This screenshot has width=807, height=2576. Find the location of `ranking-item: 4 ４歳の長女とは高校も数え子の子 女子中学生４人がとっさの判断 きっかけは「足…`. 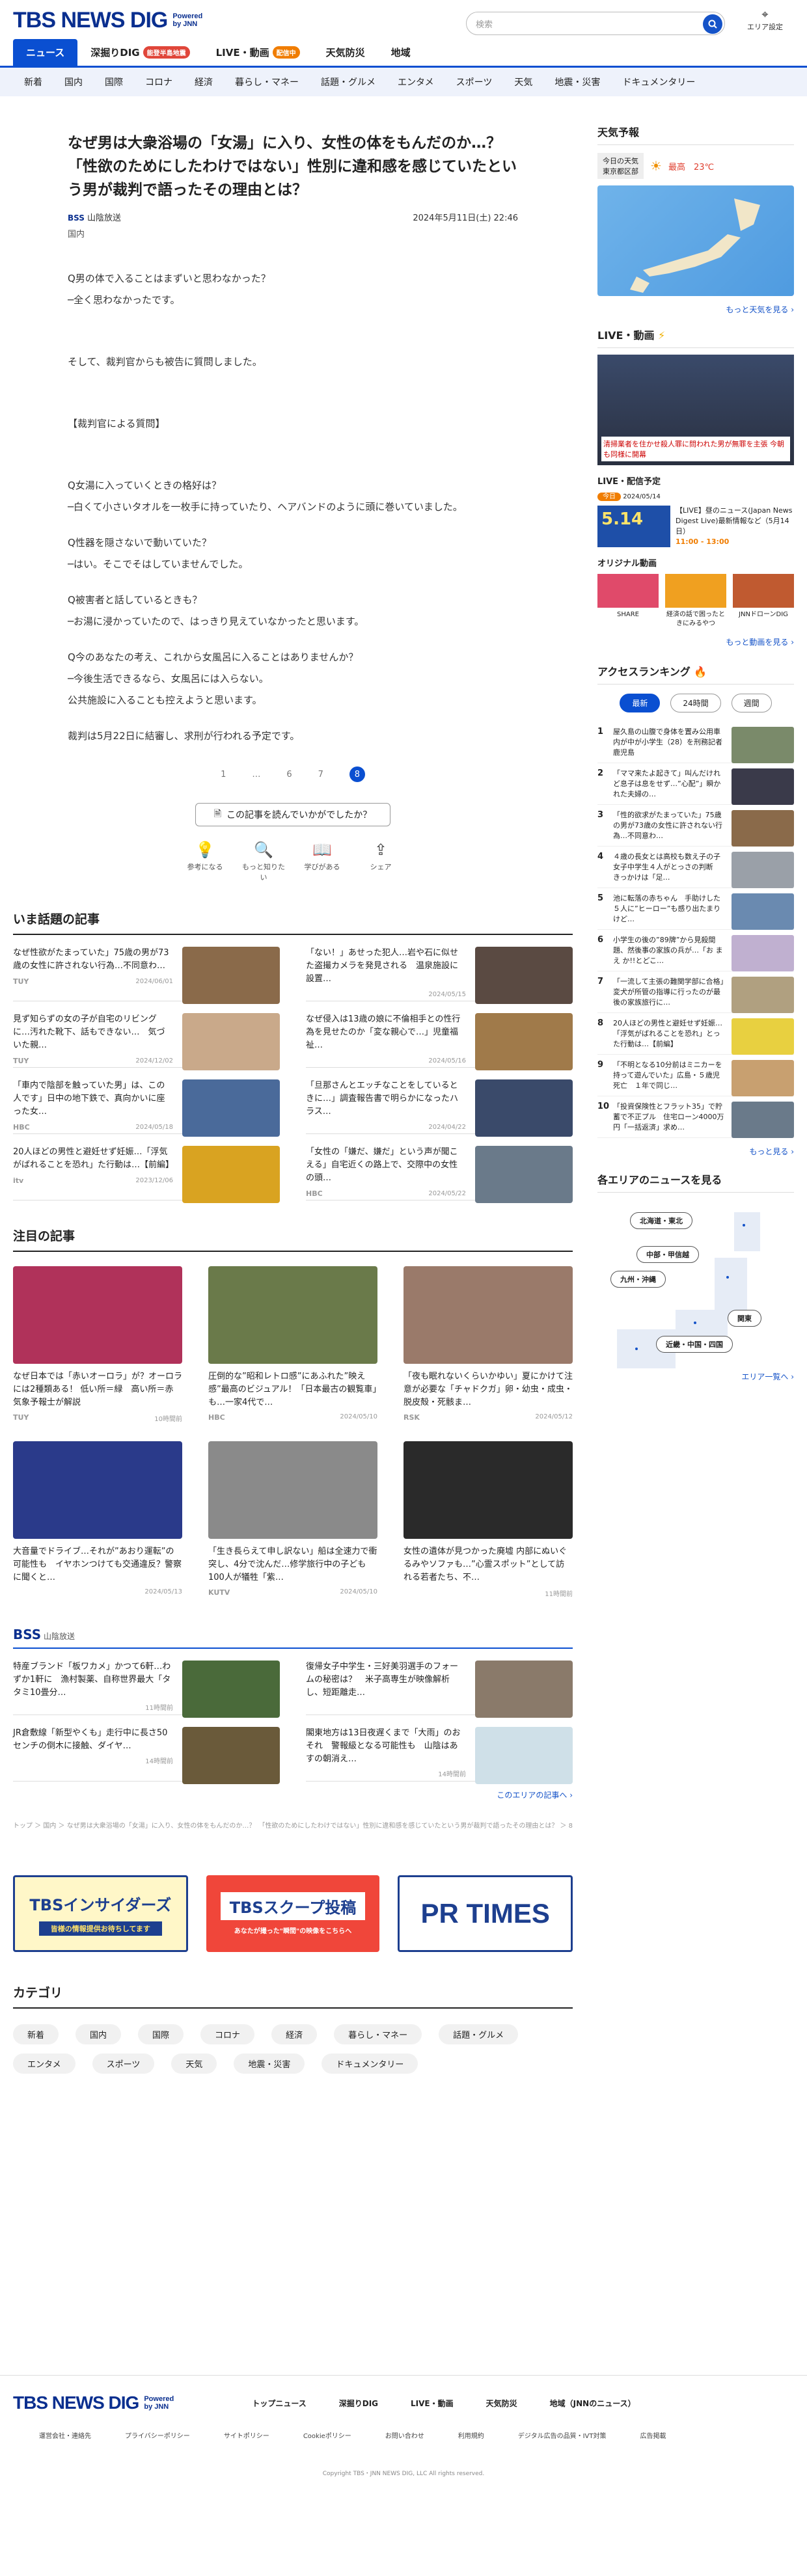

ranking-item: 4 ４歳の長女とは高校も数え子の子 女子中学生４人がとっさの判断 きっかけは「足… is located at coordinates (695, 867).